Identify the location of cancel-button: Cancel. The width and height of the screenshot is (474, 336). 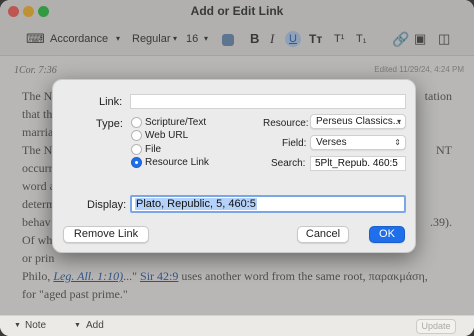
(323, 234).